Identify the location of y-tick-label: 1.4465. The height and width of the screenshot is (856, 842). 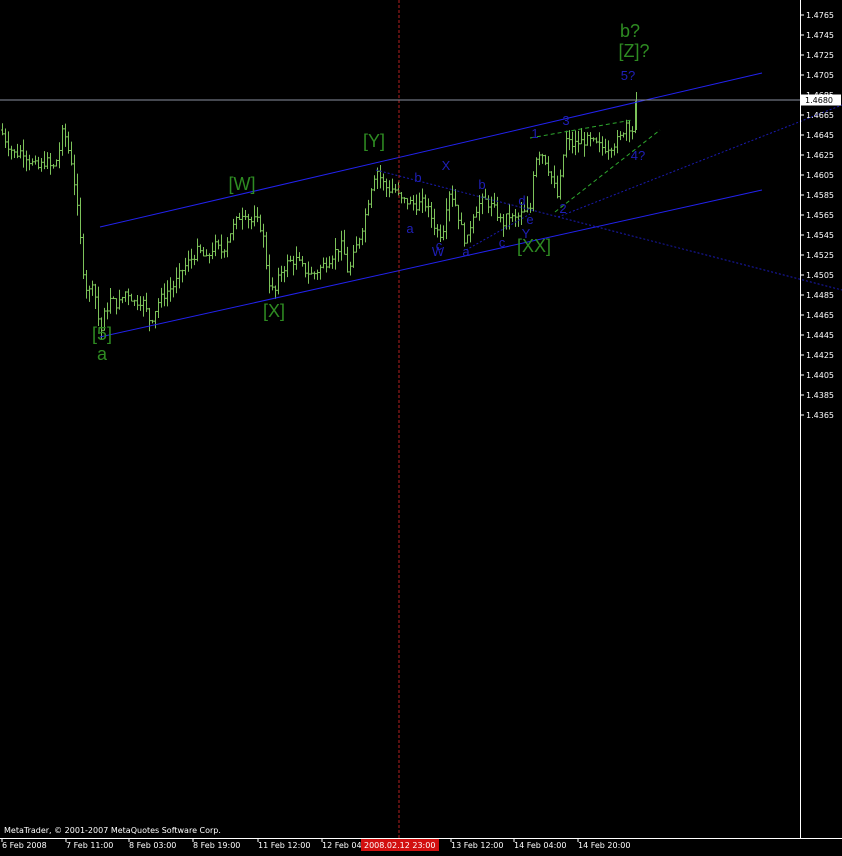
(820, 315).